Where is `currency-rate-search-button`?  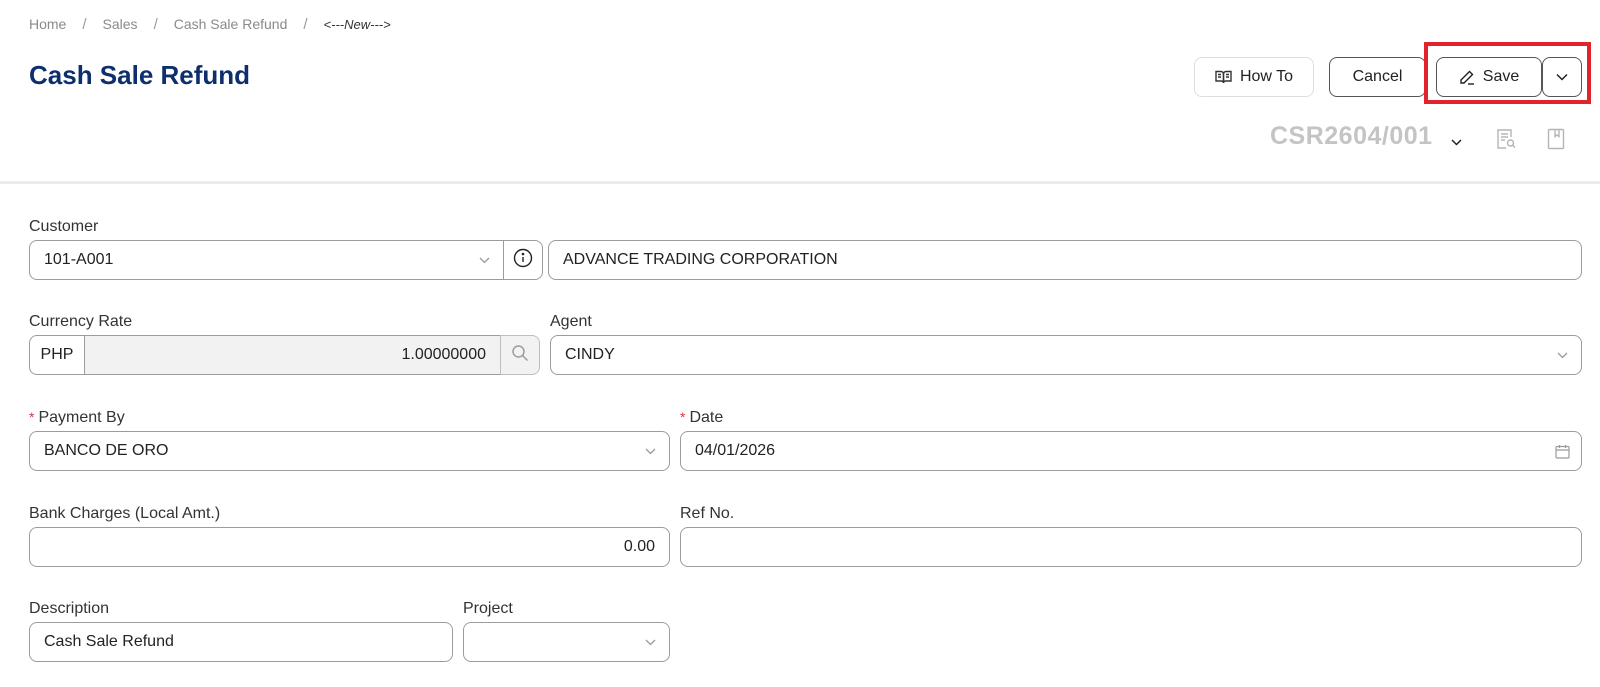
currency-rate-search-button is located at coordinates (520, 355).